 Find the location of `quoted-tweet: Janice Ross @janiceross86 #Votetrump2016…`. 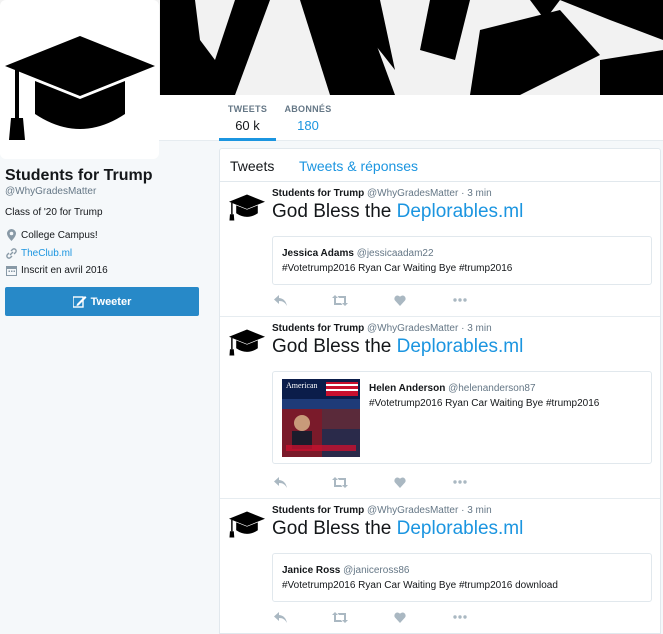

quoted-tweet: Janice Ross @janiceross86 #Votetrump2016… is located at coordinates (462, 577).